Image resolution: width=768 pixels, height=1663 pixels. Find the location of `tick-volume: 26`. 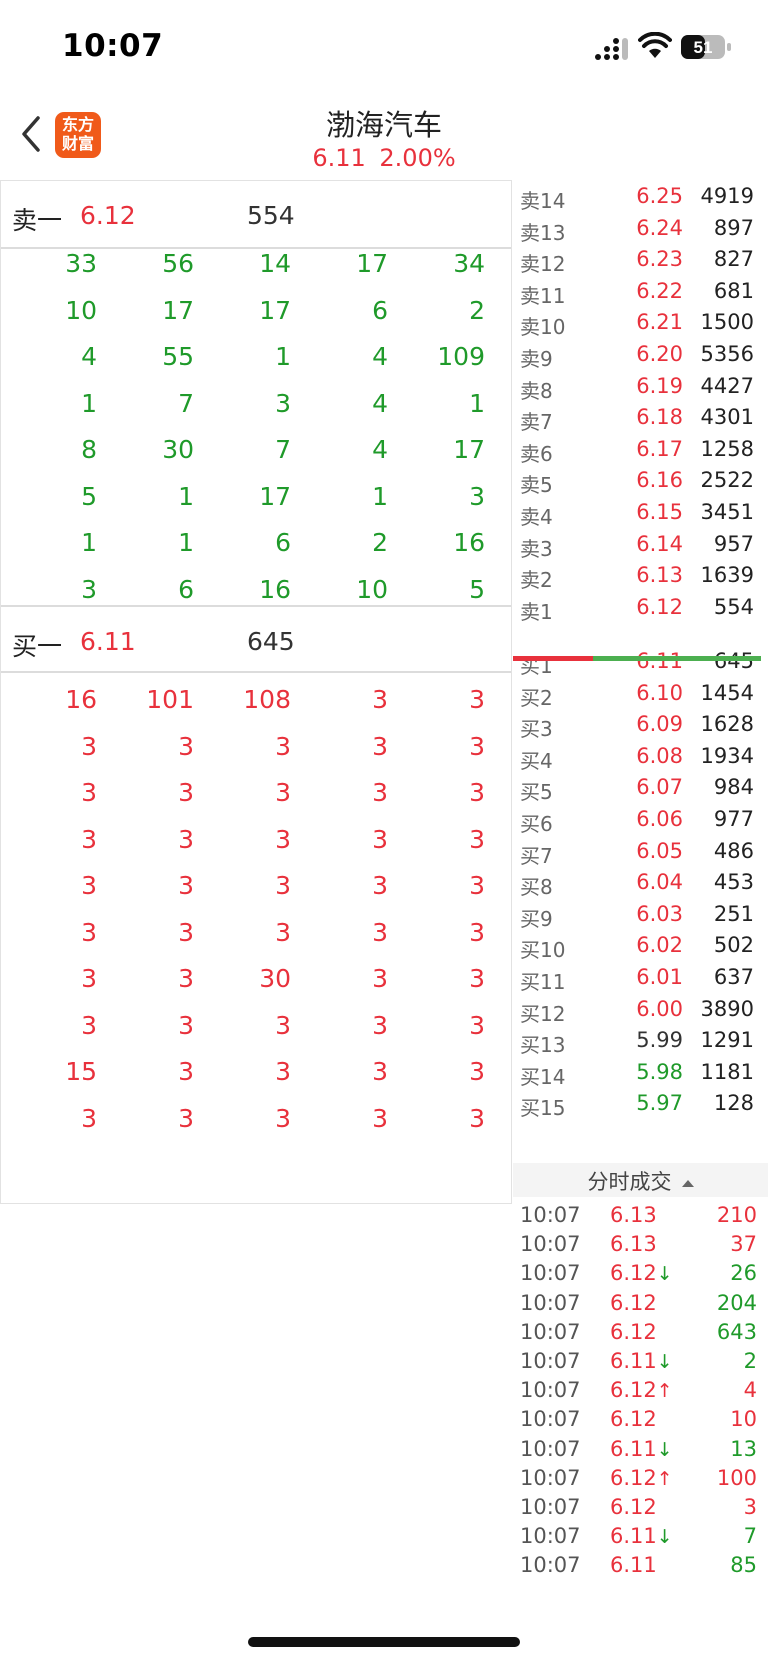

tick-volume: 26 is located at coordinates (743, 1273).